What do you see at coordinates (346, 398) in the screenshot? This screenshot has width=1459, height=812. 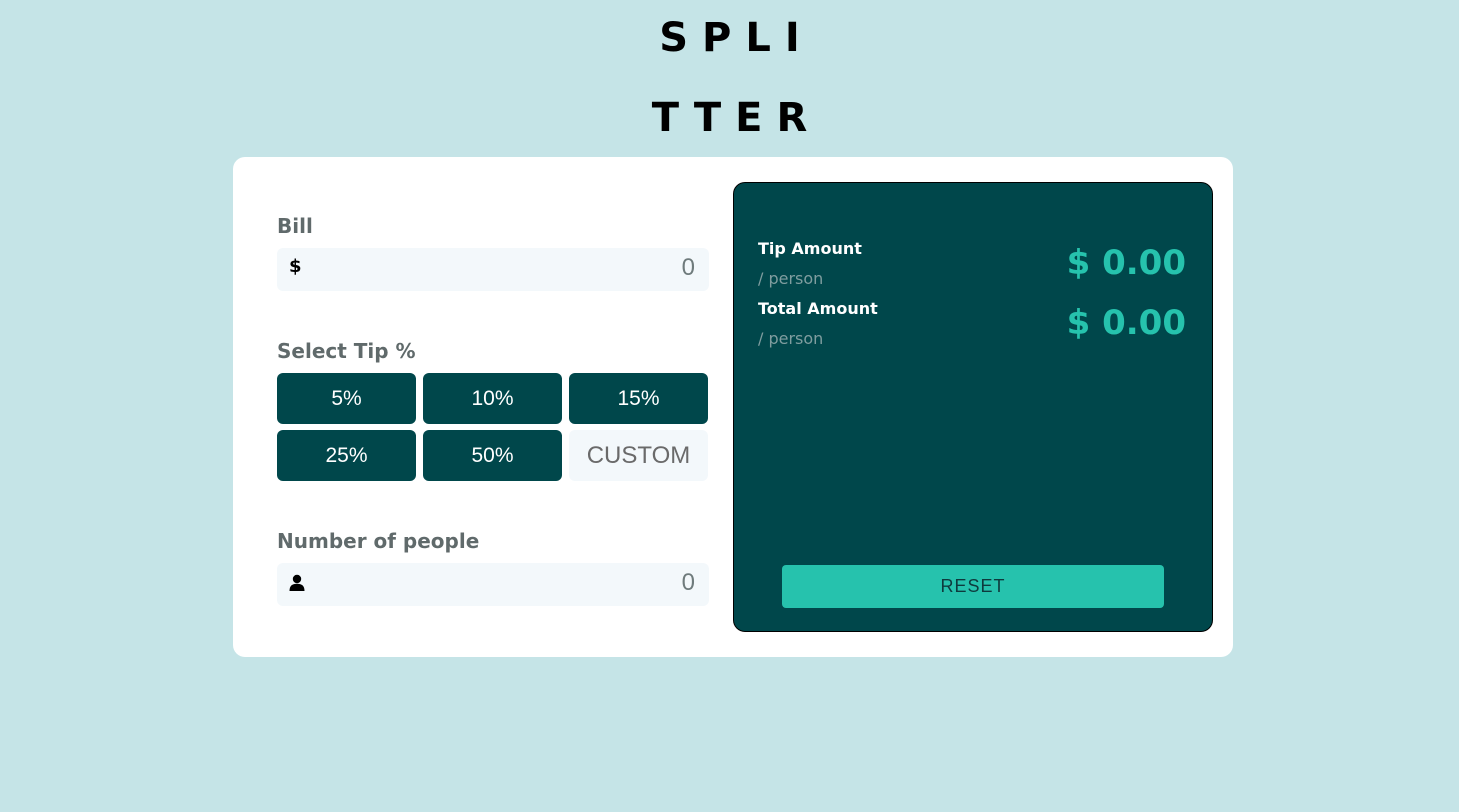 I see `tip-button-5: 5%` at bounding box center [346, 398].